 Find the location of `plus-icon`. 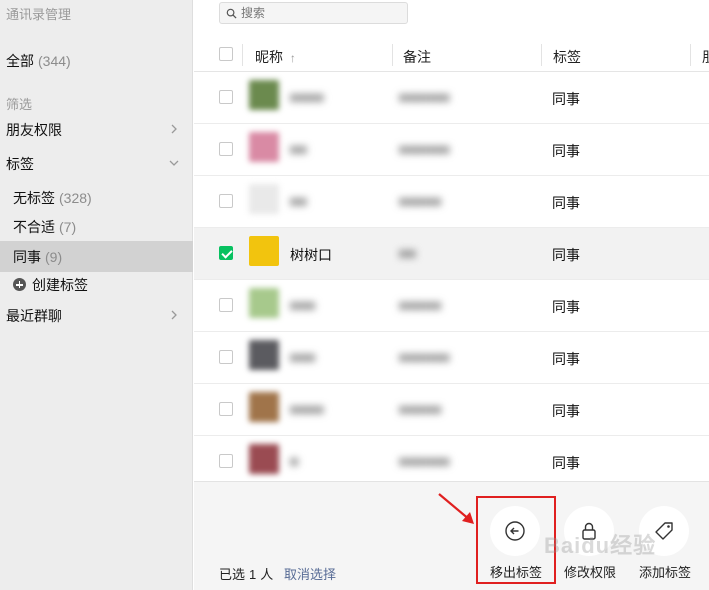

plus-icon is located at coordinates (19, 284).